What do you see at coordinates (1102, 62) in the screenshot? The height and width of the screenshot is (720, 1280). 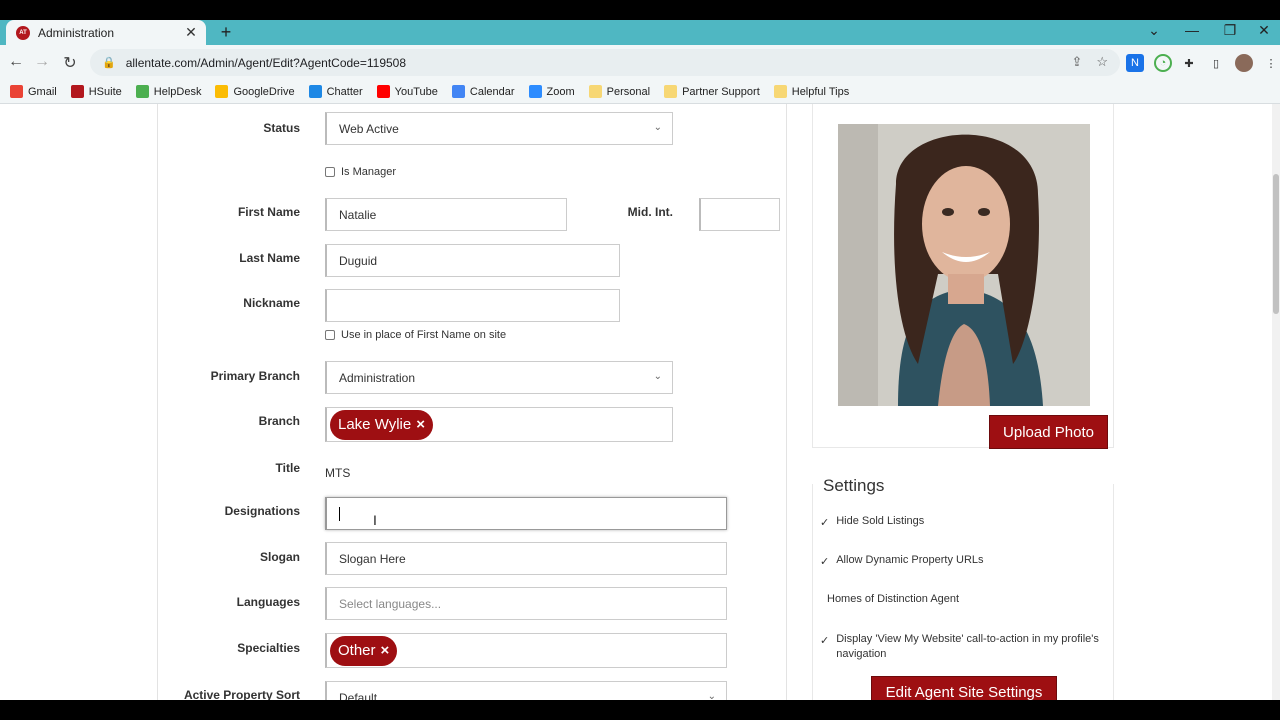 I see `bookmark-star-icon: ☆` at bounding box center [1102, 62].